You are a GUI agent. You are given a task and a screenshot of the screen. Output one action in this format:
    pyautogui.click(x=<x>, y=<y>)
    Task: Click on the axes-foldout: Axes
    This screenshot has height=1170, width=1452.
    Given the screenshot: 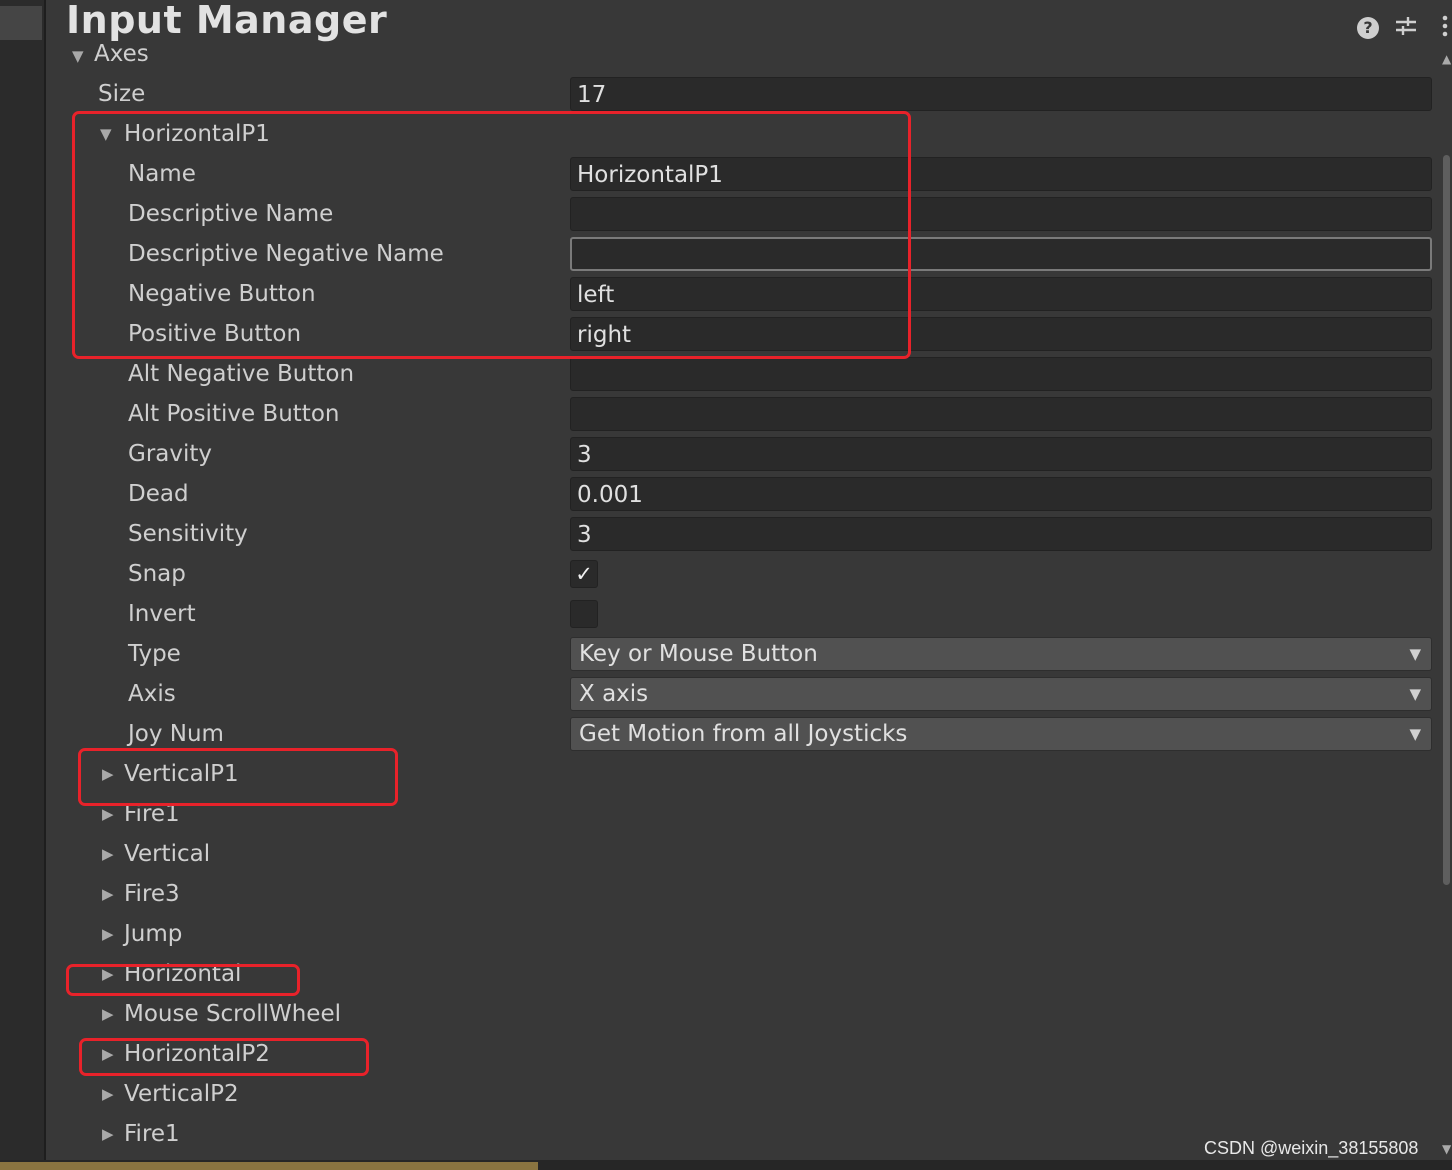 What is the action you would take?
    pyautogui.click(x=121, y=54)
    